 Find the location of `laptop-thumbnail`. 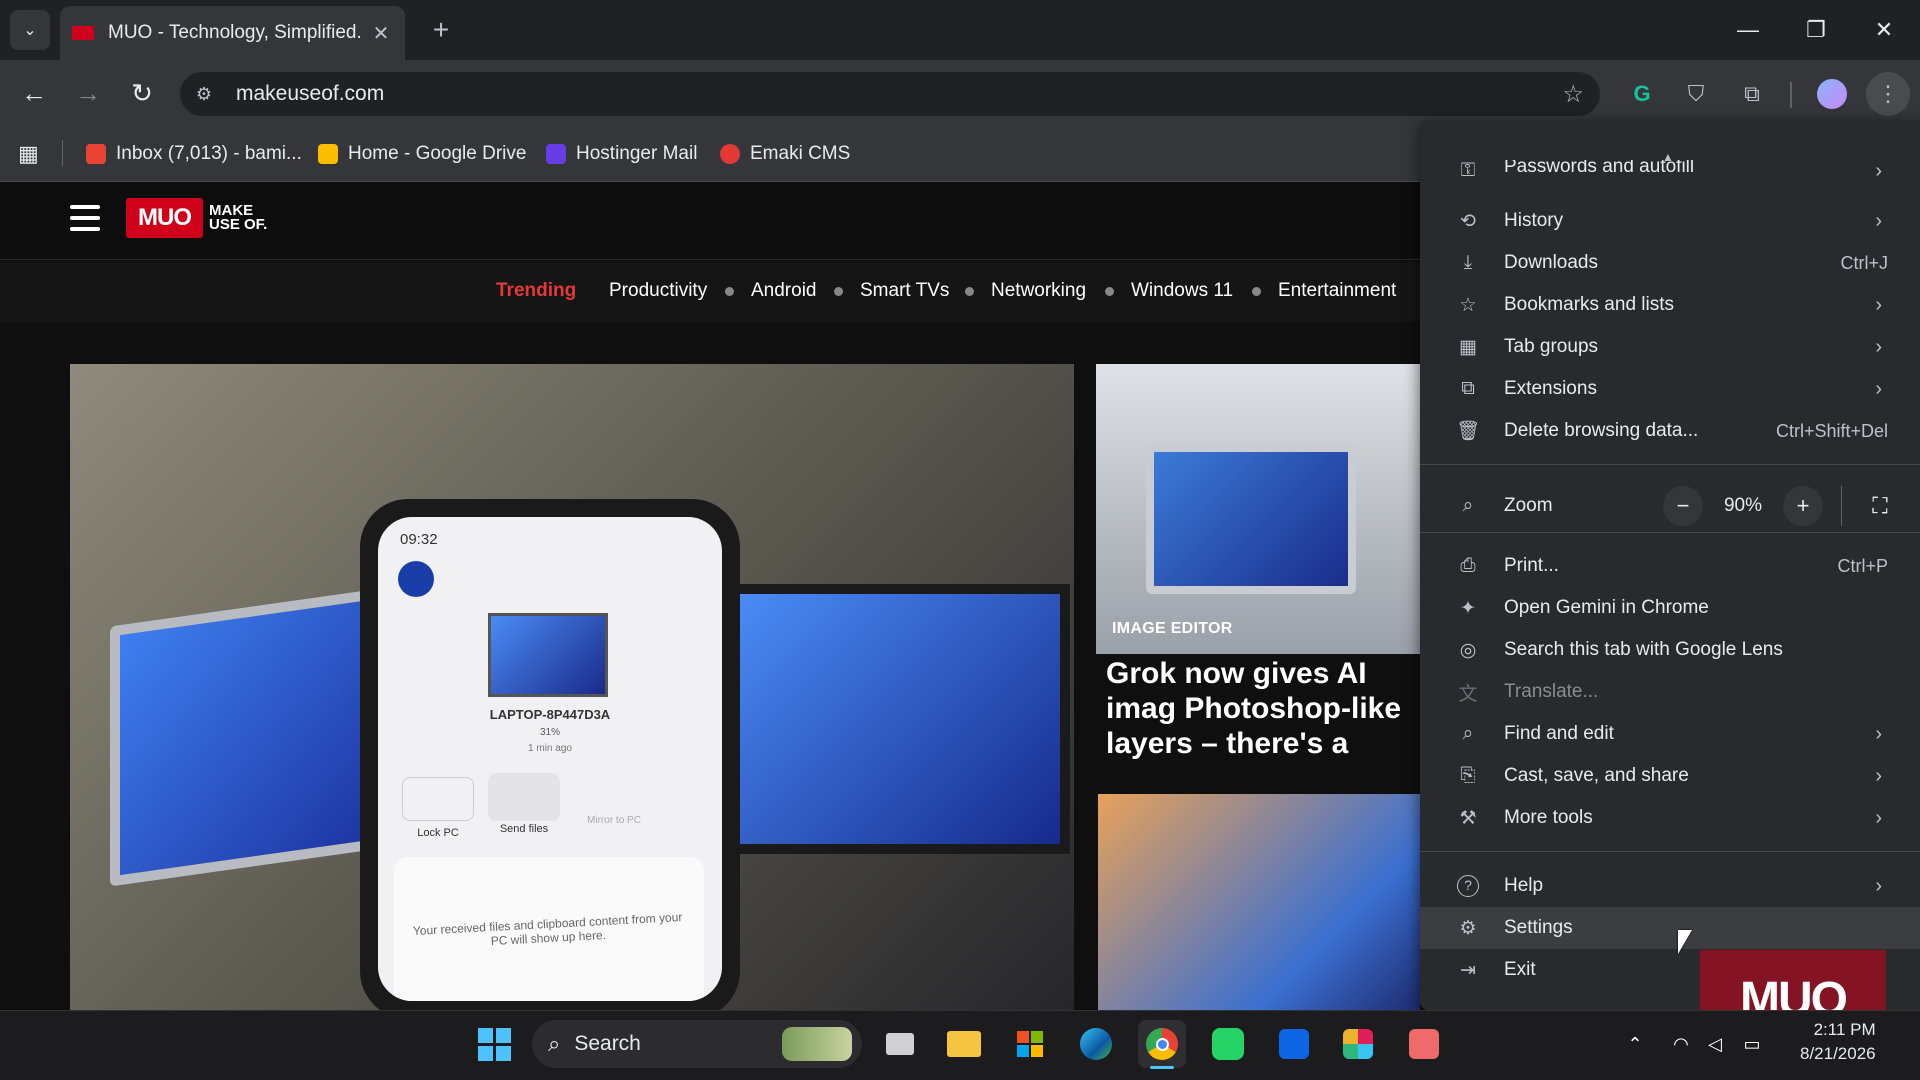

laptop-thumbnail is located at coordinates (548, 655).